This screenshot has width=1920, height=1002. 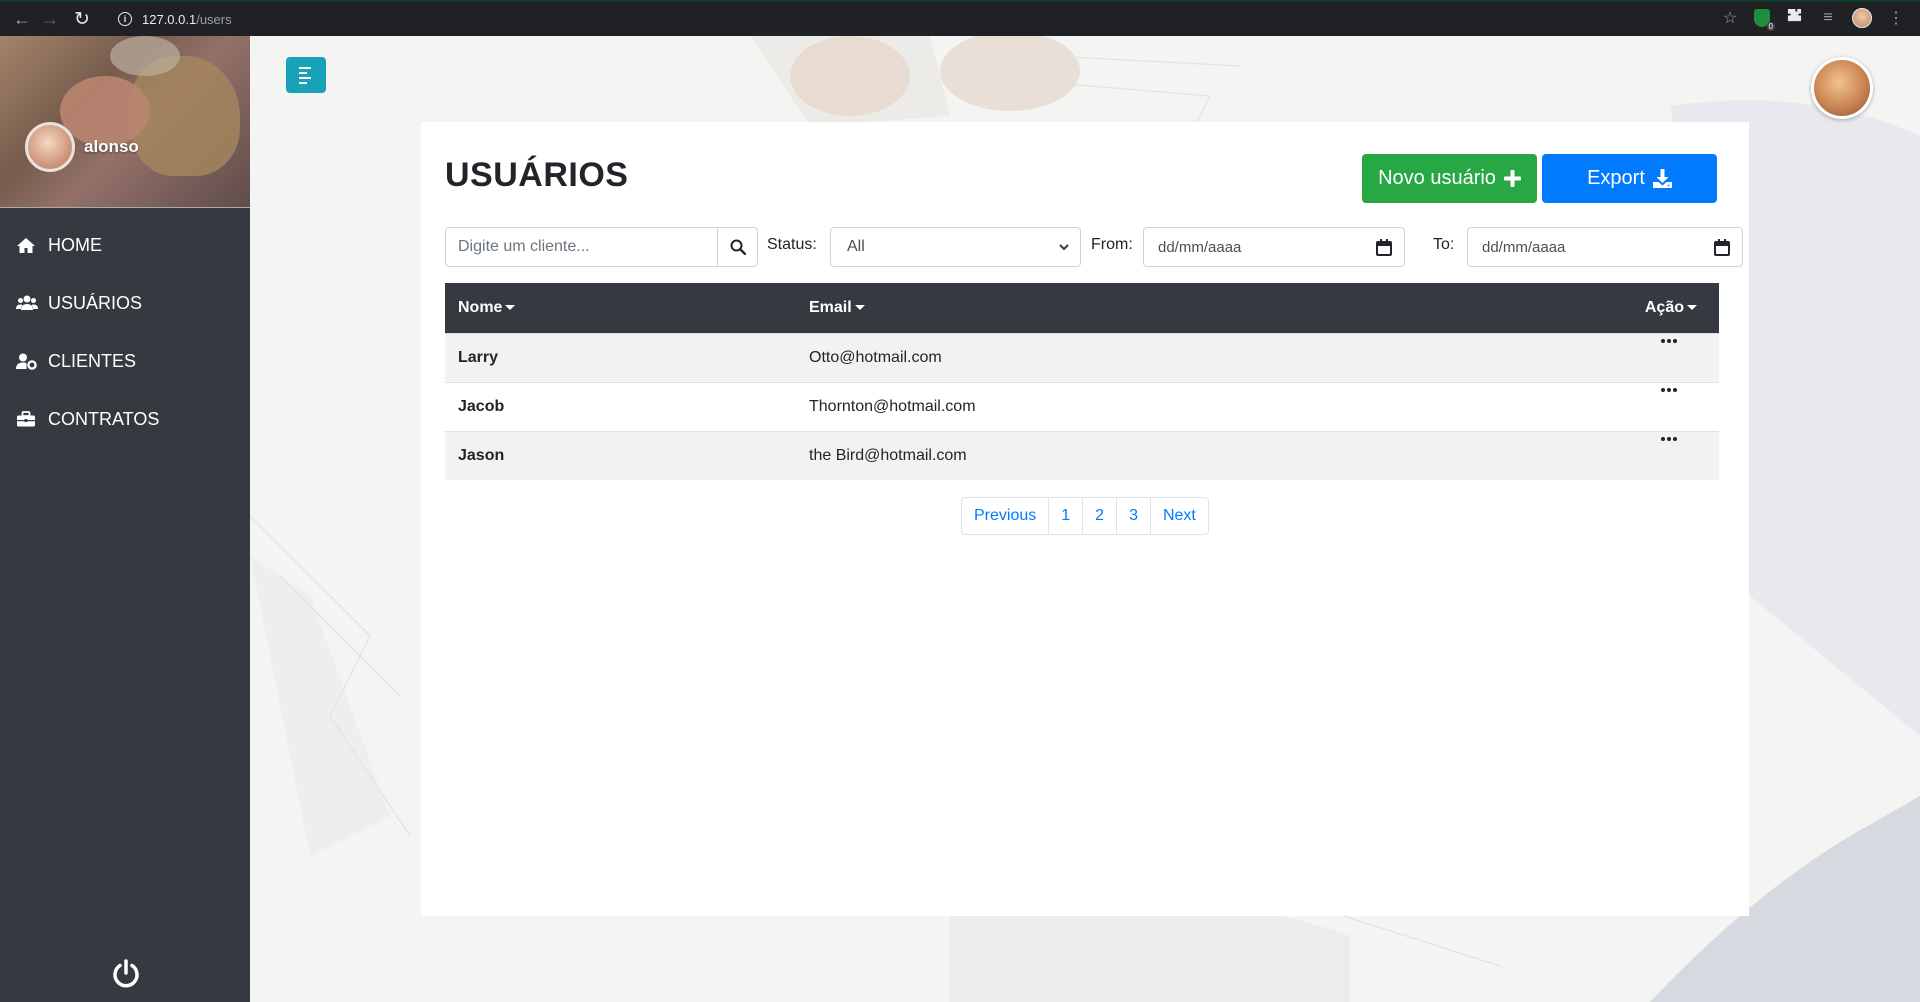 What do you see at coordinates (1005, 516) in the screenshot?
I see `pagination-previous: Previous` at bounding box center [1005, 516].